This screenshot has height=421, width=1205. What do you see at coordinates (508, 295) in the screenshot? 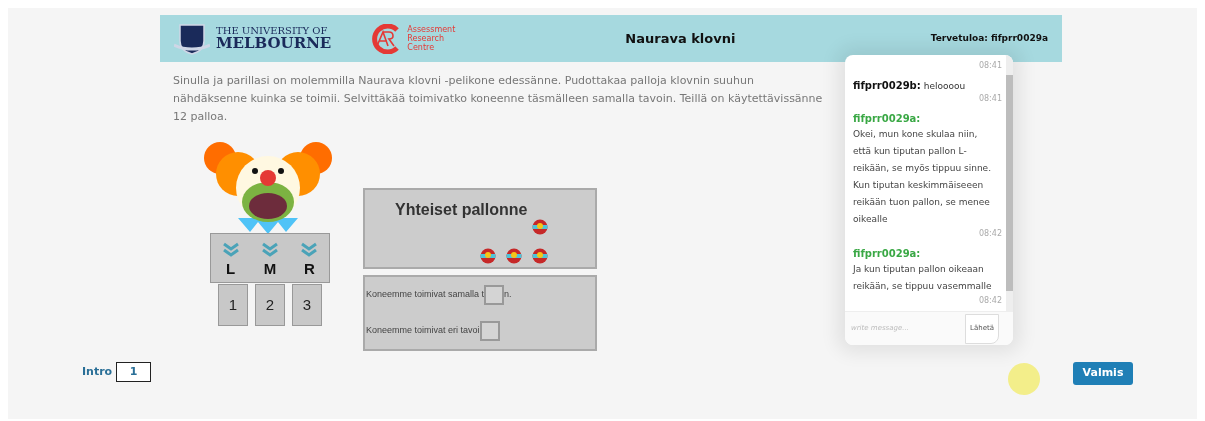
I see `answer-label: n.` at bounding box center [508, 295].